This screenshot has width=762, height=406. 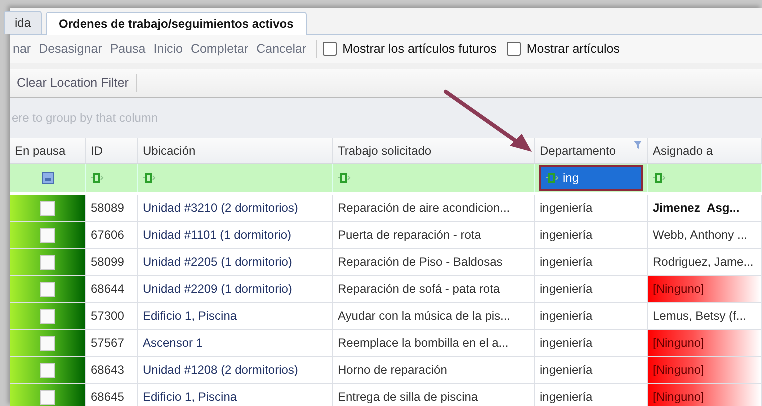 What do you see at coordinates (434, 370) in the screenshot?
I see `table-cell: Horno de reparación` at bounding box center [434, 370].